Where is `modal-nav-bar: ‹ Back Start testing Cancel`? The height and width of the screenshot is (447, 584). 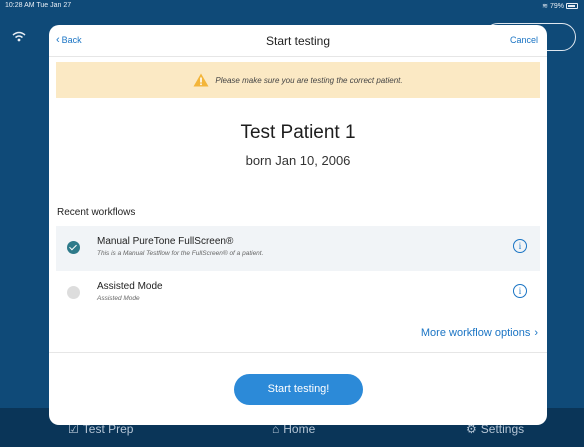 modal-nav-bar: ‹ Back Start testing Cancel is located at coordinates (298, 41).